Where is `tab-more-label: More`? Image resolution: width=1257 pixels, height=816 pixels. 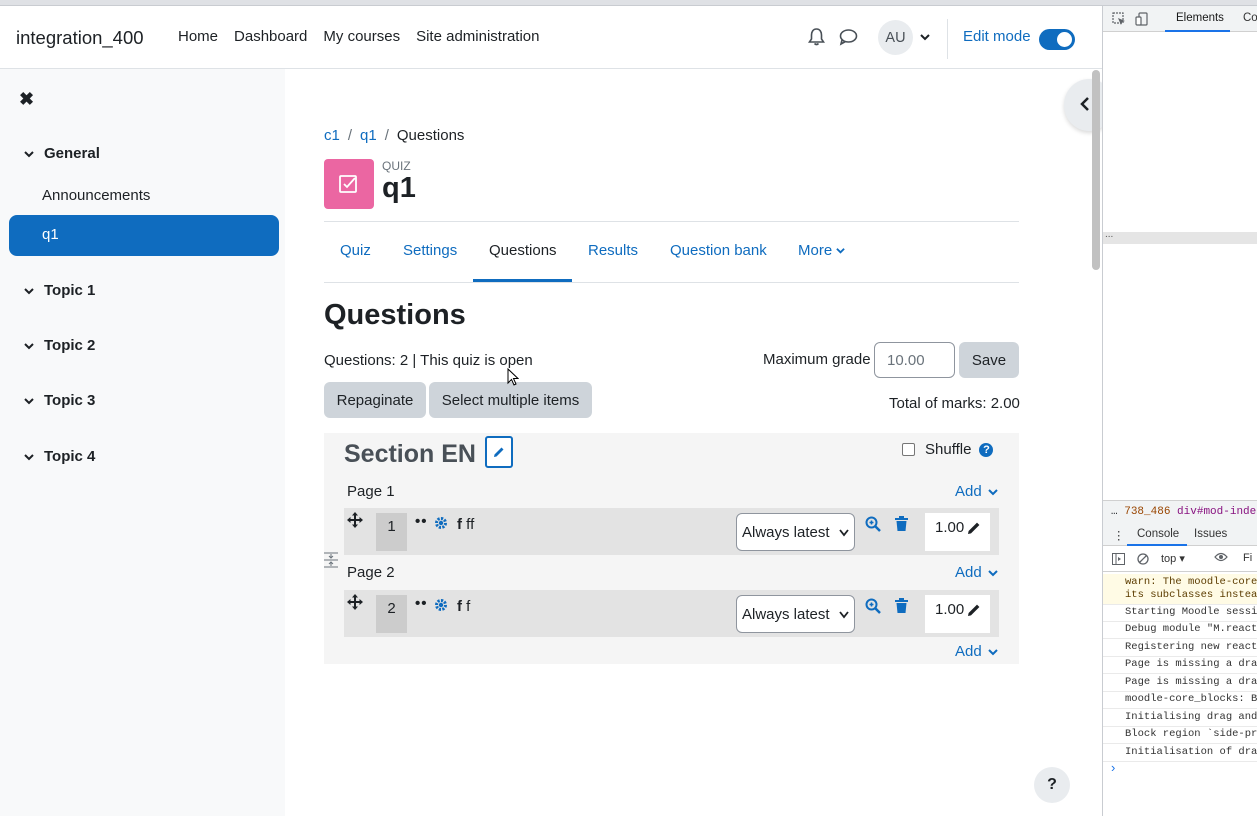
tab-more-label: More is located at coordinates (815, 250).